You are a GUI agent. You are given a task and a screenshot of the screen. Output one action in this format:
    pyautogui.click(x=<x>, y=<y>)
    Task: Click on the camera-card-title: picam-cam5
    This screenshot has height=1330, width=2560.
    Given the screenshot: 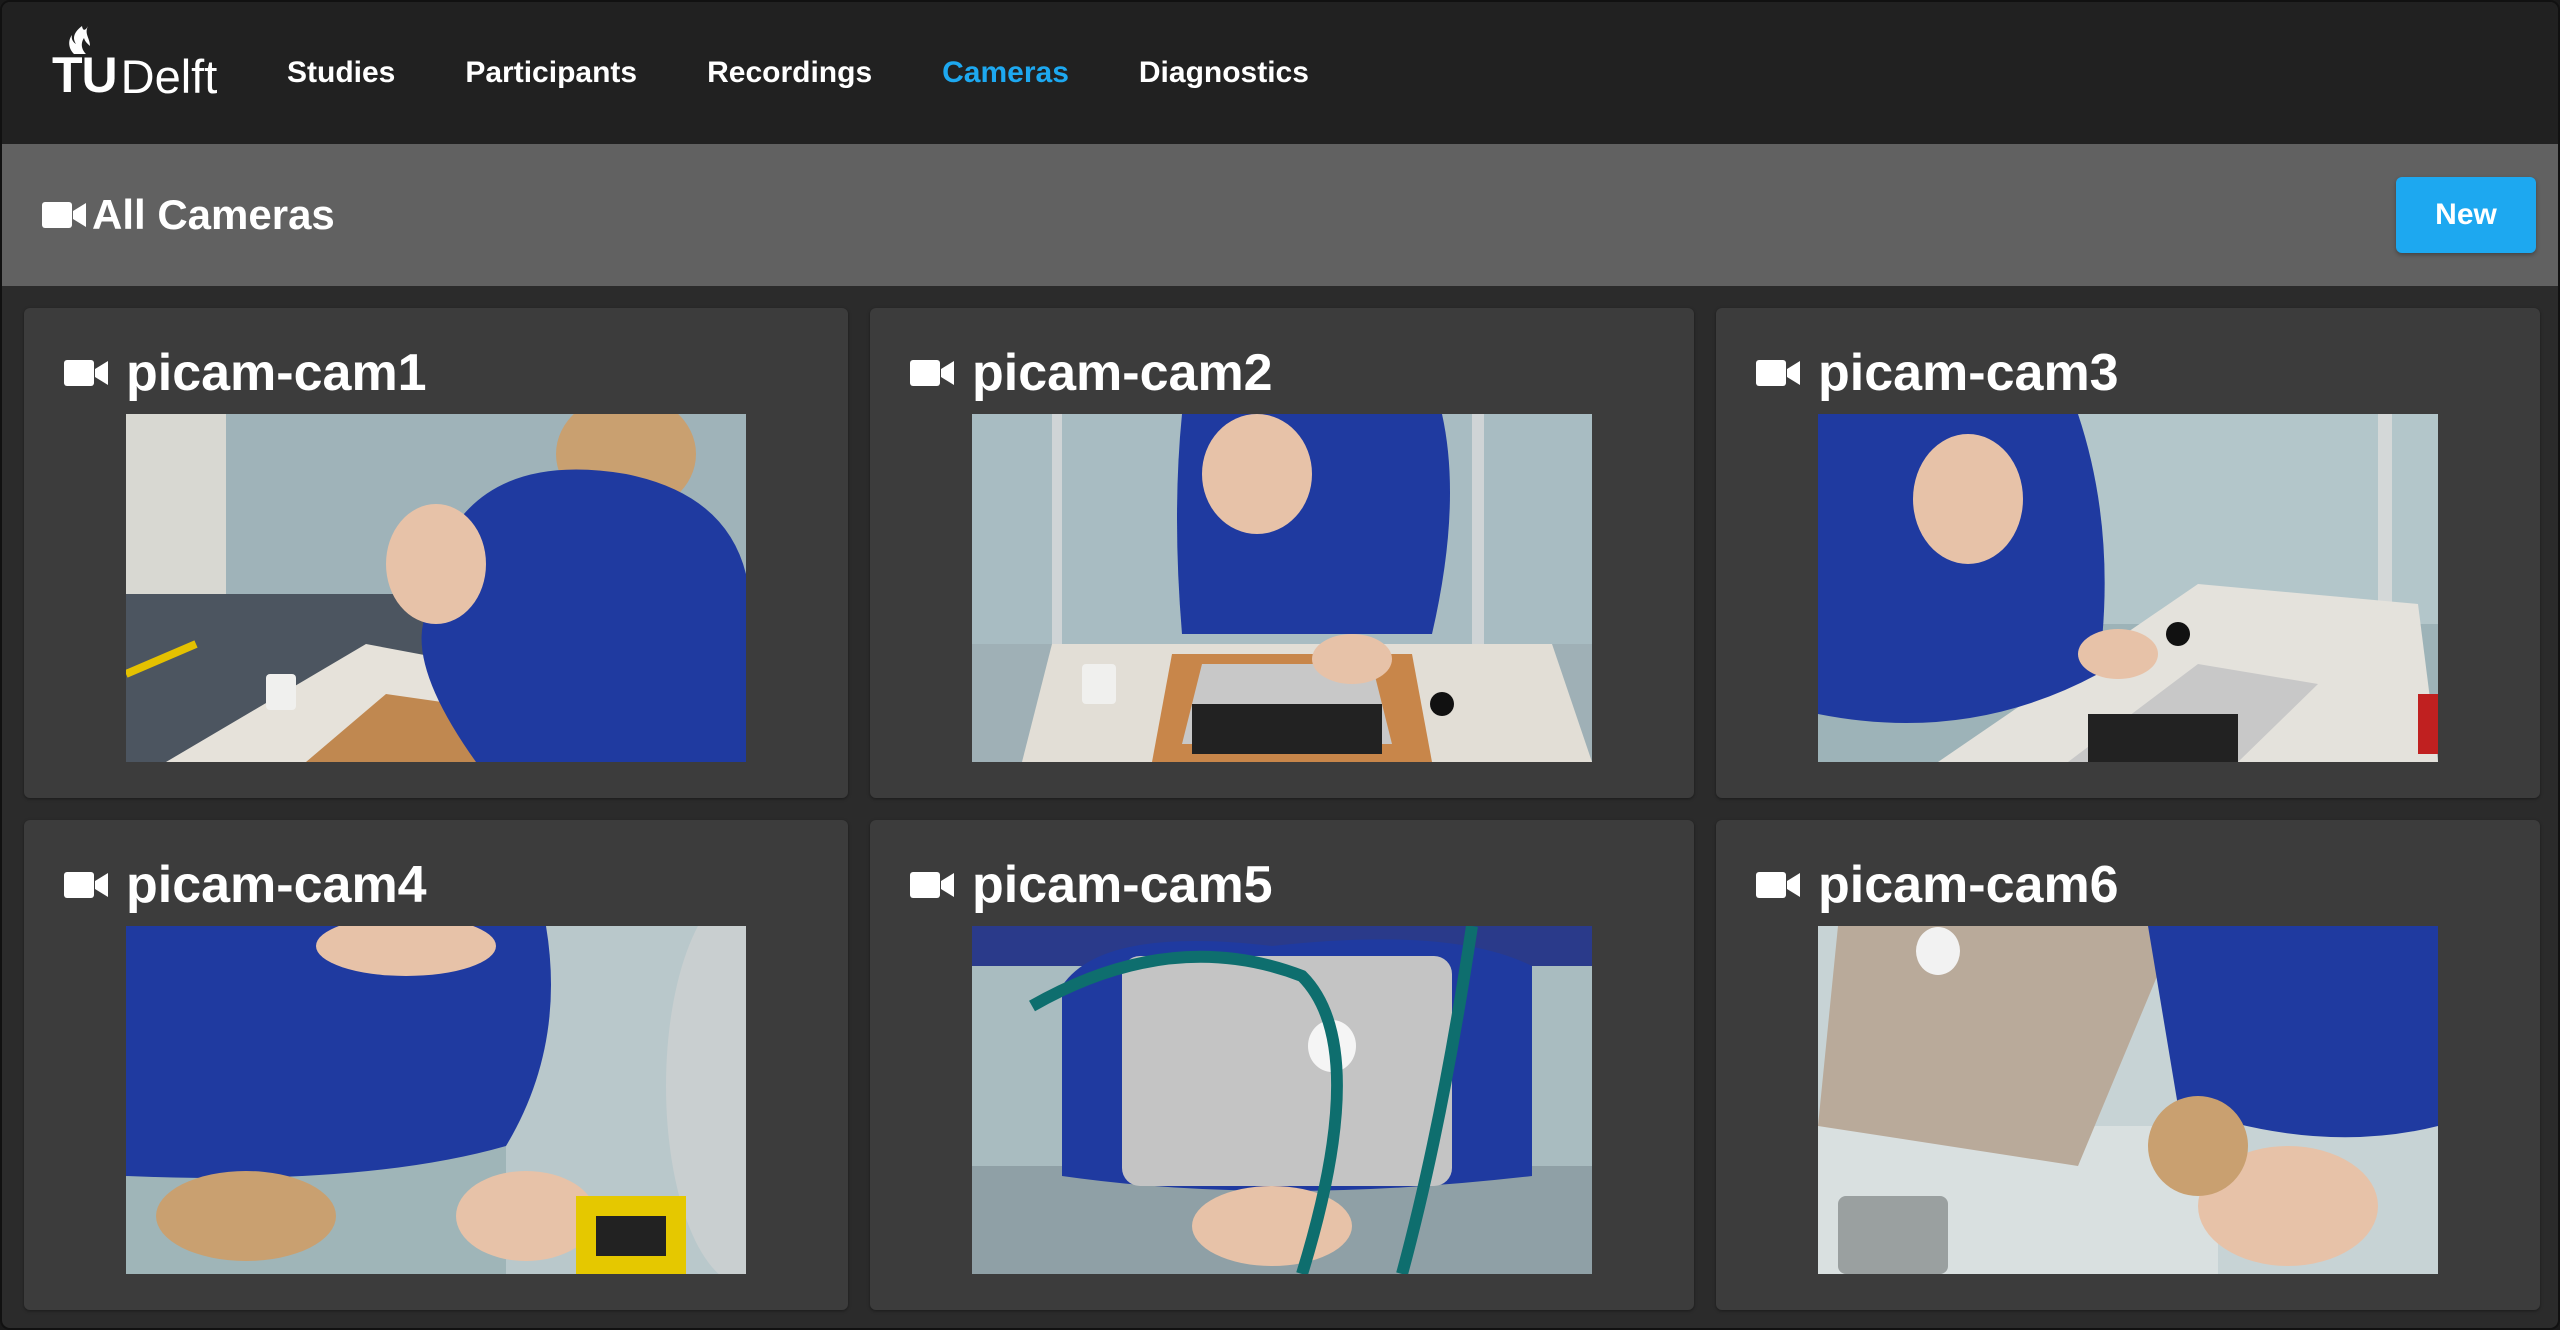 What is the action you would take?
    pyautogui.click(x=1091, y=885)
    